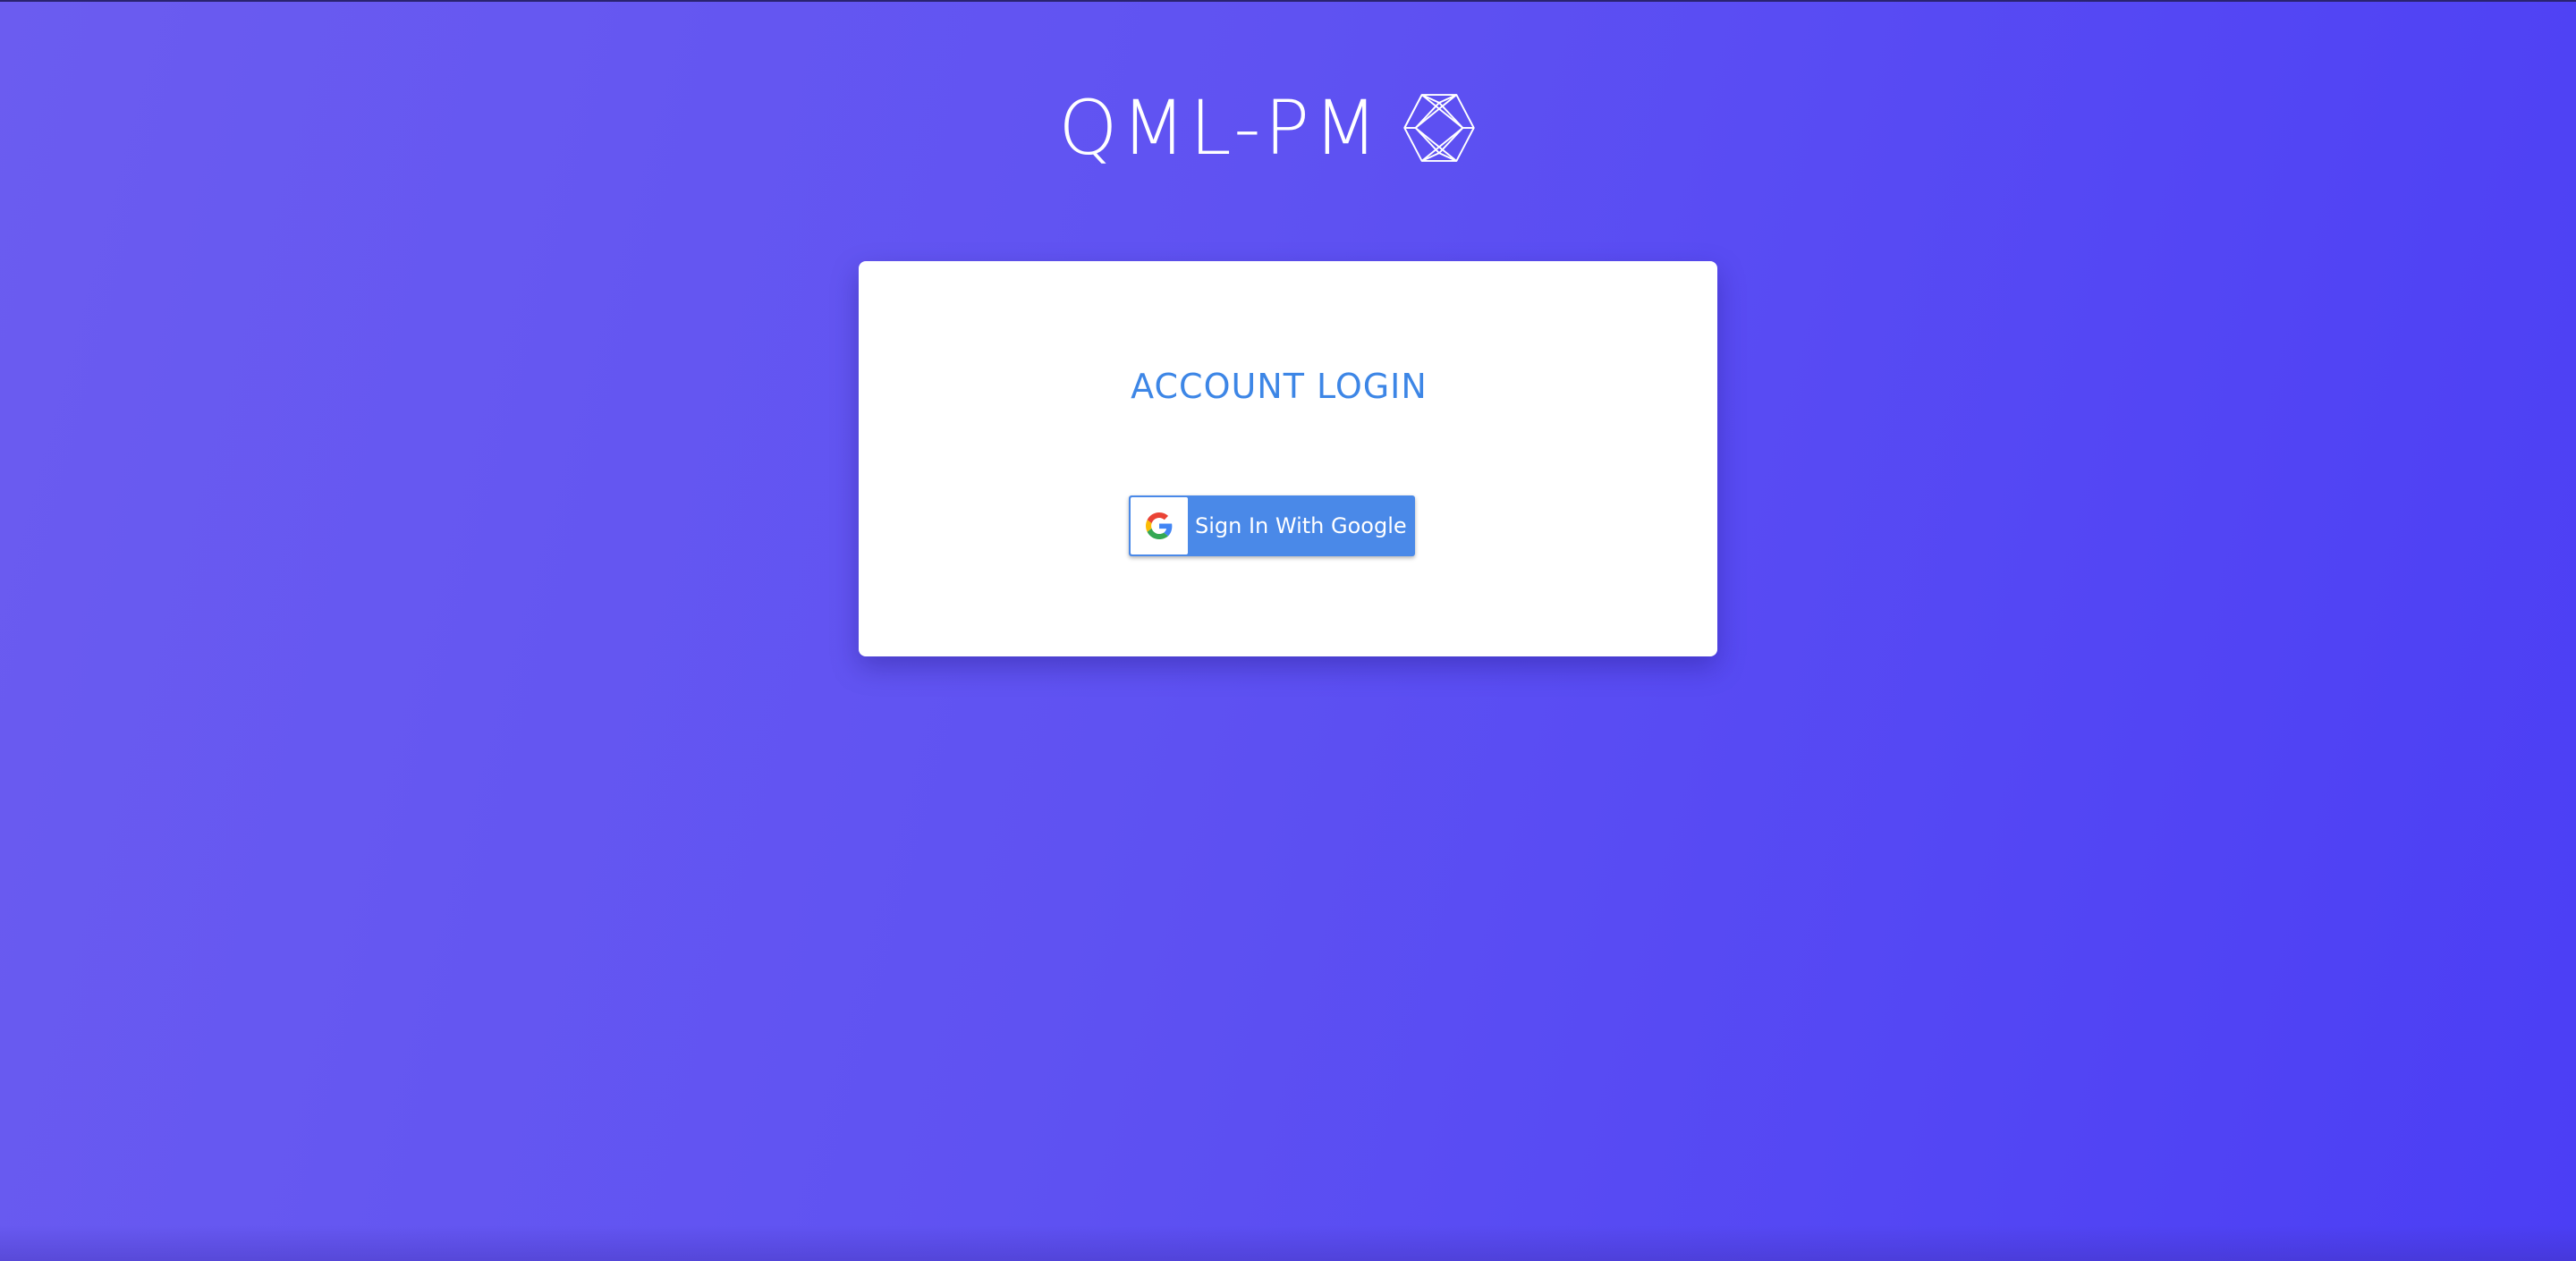  I want to click on brand-header: QML-PM, so click(1288, 128).